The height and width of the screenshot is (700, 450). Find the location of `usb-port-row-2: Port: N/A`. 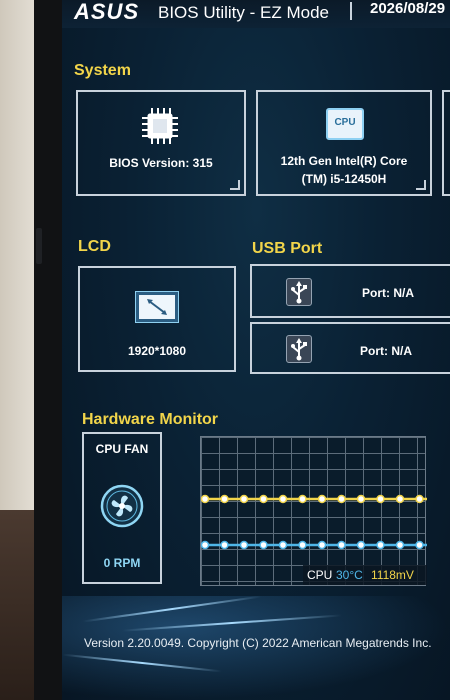

usb-port-row-2: Port: N/A is located at coordinates (350, 348).